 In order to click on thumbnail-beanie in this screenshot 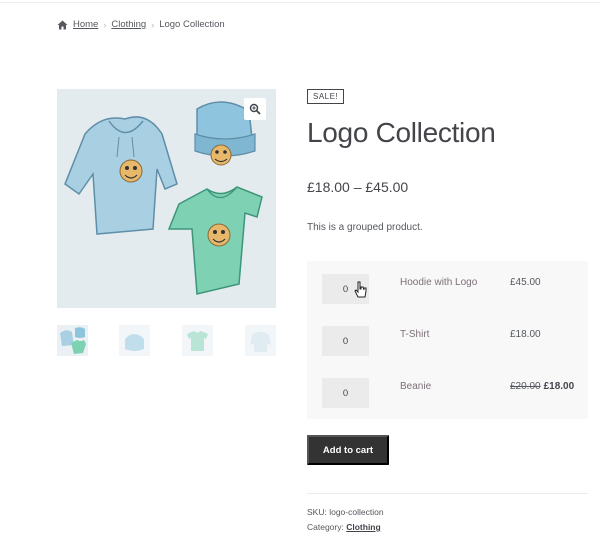, I will do `click(134, 340)`.